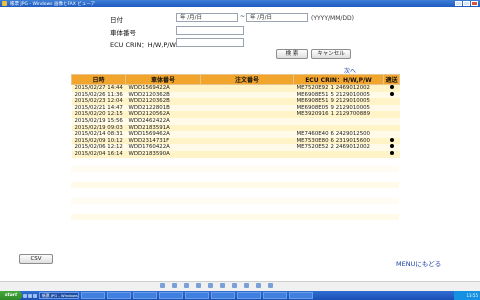 The width and height of the screenshot is (480, 300). I want to click on col-header-ecu: ECU CRIN：H/W,P/W, so click(338, 79).